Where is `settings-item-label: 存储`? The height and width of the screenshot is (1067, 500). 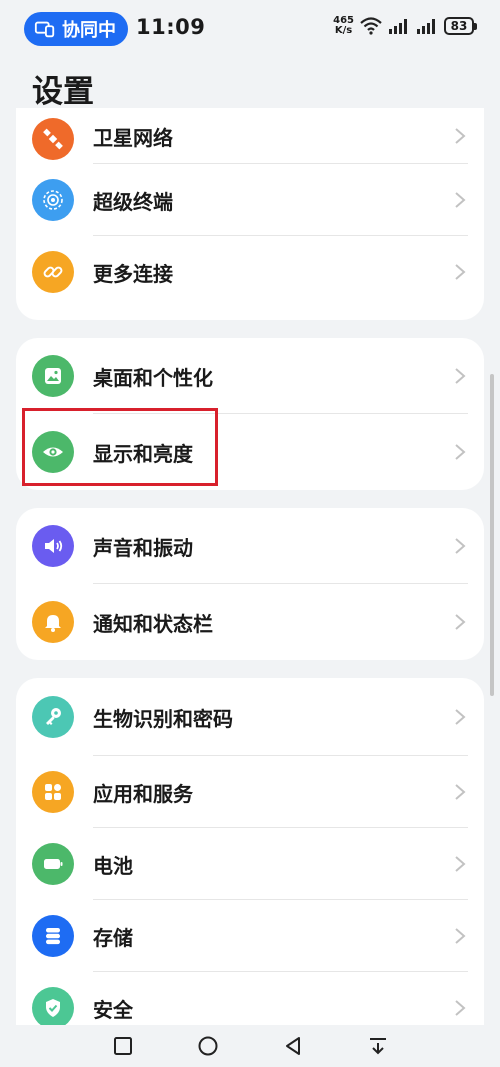
settings-item-label: 存储 is located at coordinates (113, 937).